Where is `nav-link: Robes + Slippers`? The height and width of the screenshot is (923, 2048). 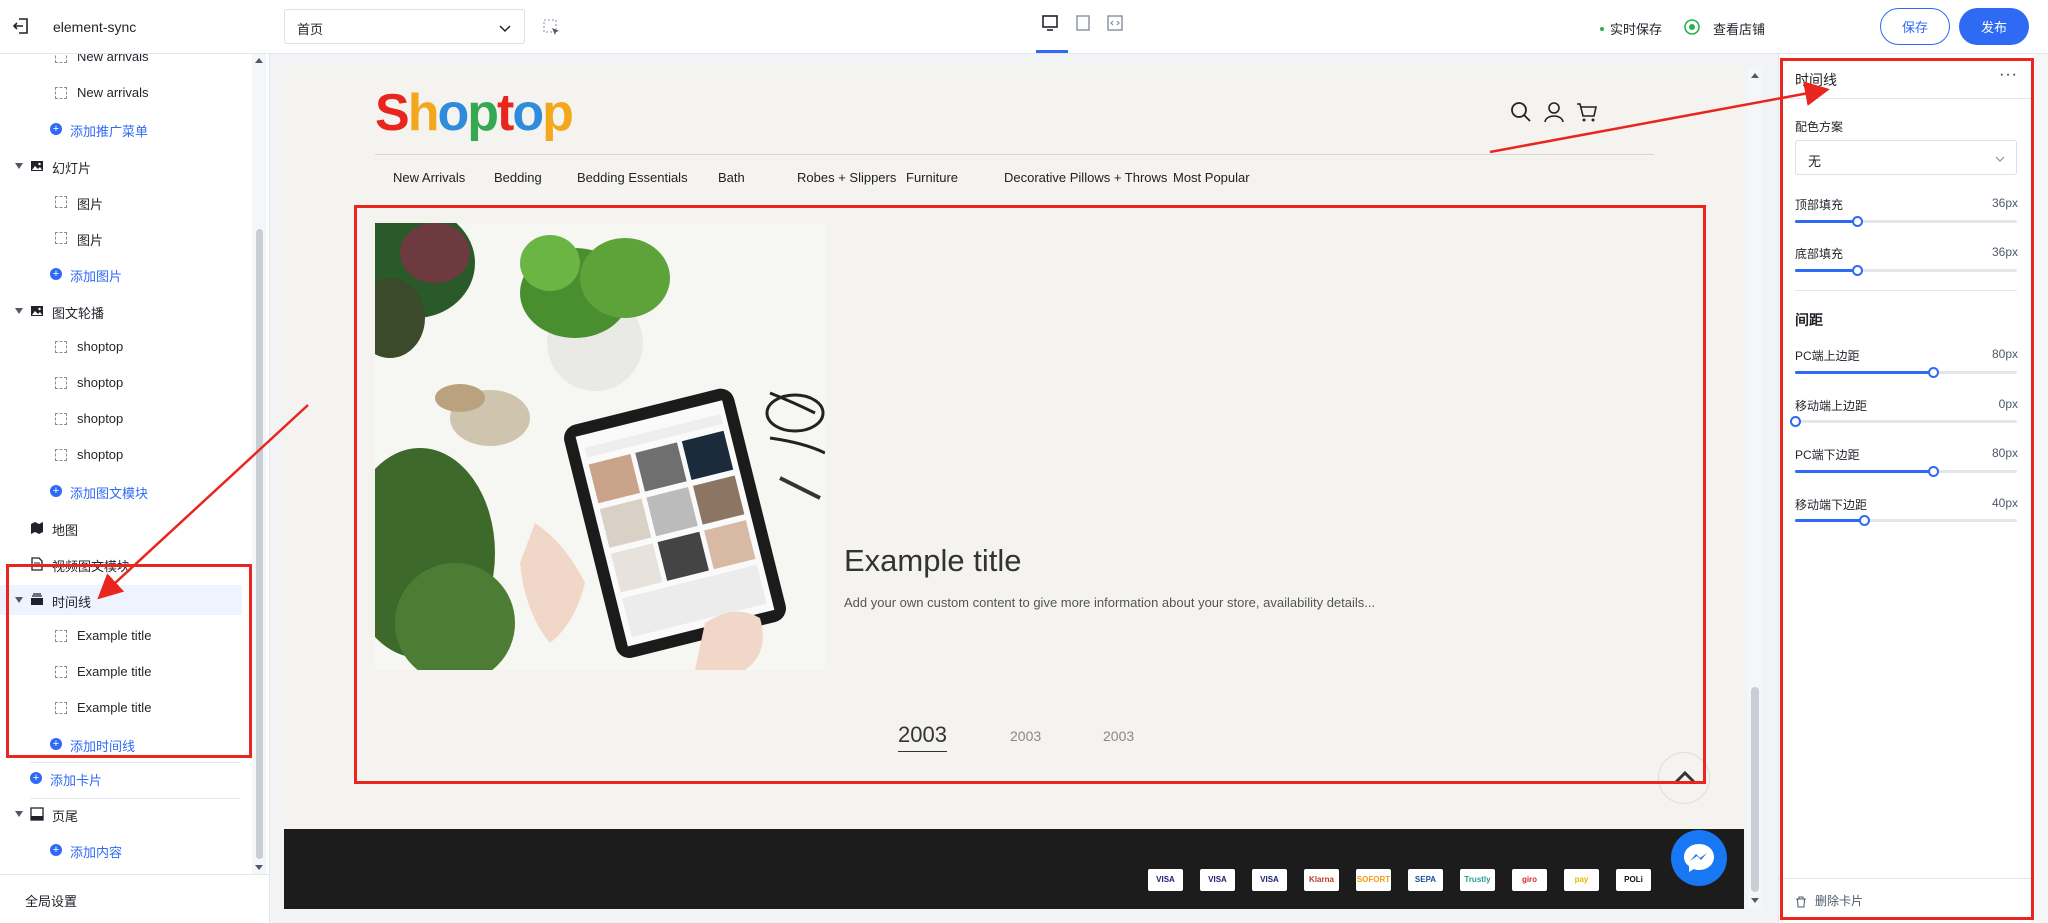 nav-link: Robes + Slippers is located at coordinates (846, 177).